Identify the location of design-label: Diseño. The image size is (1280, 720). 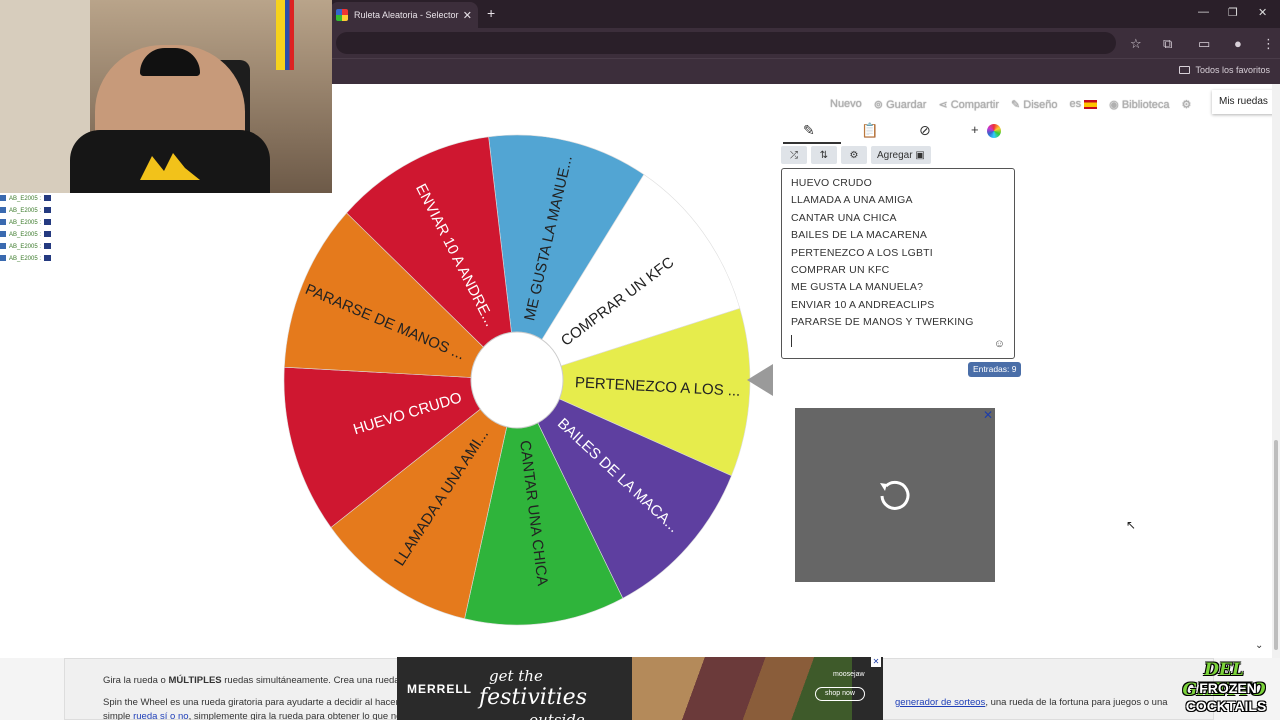
(1040, 104).